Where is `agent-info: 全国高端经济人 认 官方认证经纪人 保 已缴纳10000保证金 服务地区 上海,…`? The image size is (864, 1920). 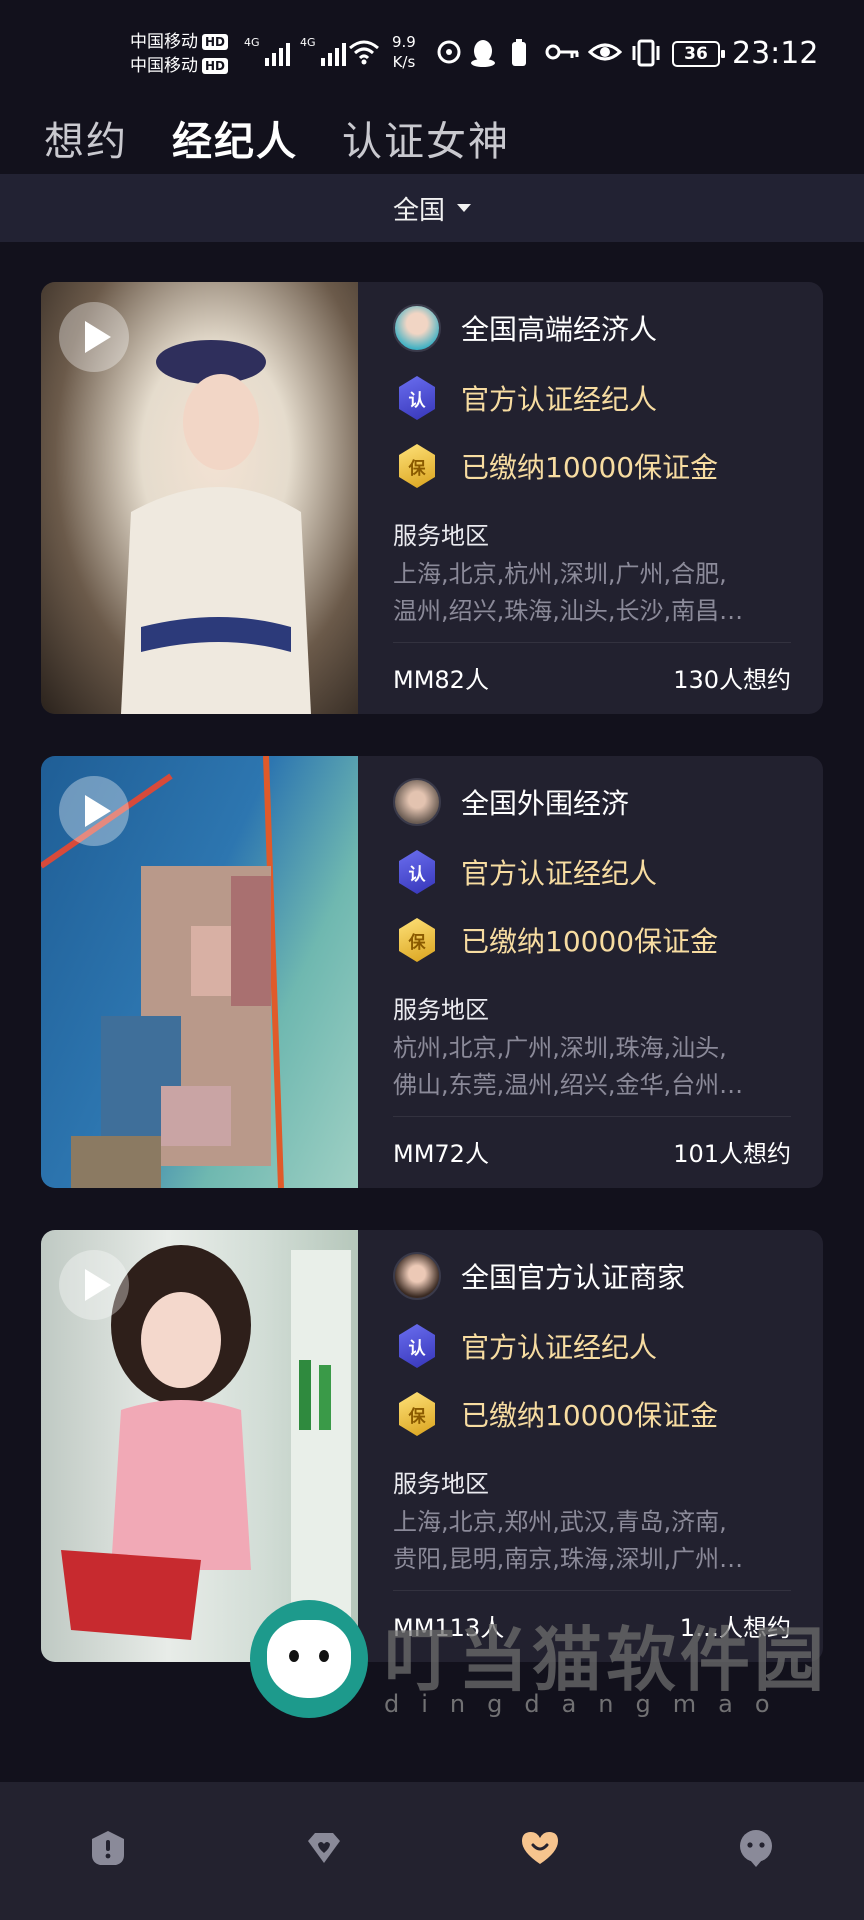
agent-info: 全国高端经济人 认 官方认证经纪人 保 已缴纳10000保证金 服务地区 上海,… is located at coordinates (592, 498).